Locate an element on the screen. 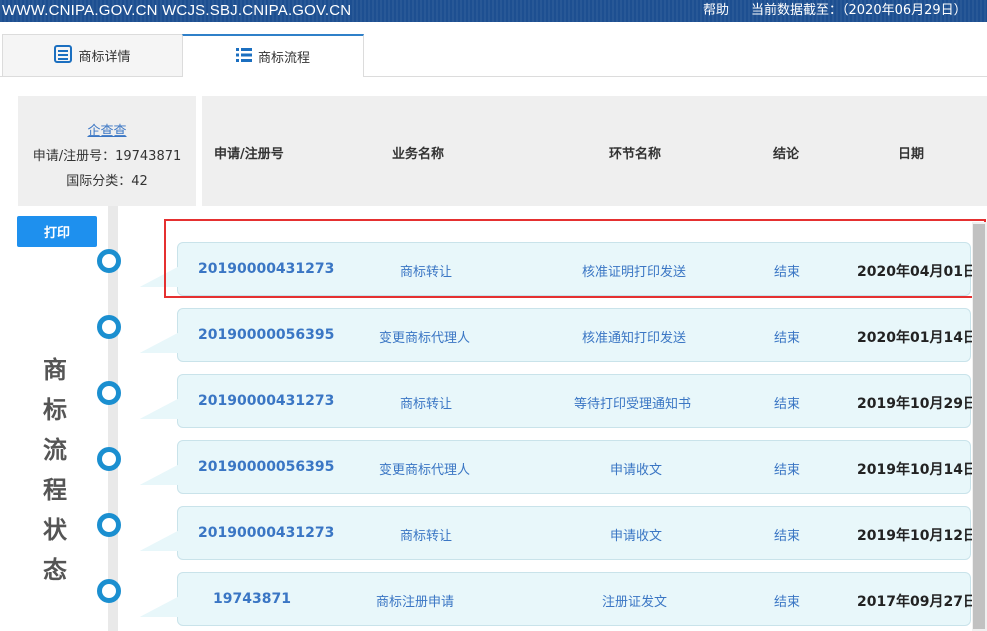  process-status-title: 商 标 流 程 状 态 is located at coordinates (55, 470).